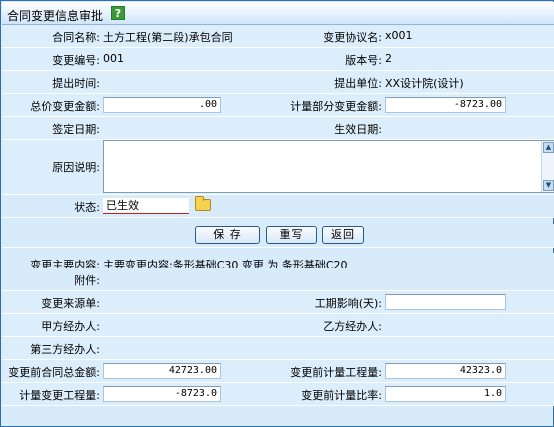  Describe the element at coordinates (278, 105) in the screenshot. I see `row-amounts: 总价变更金额: .00 计量部分变更金额: -8723.00` at that location.